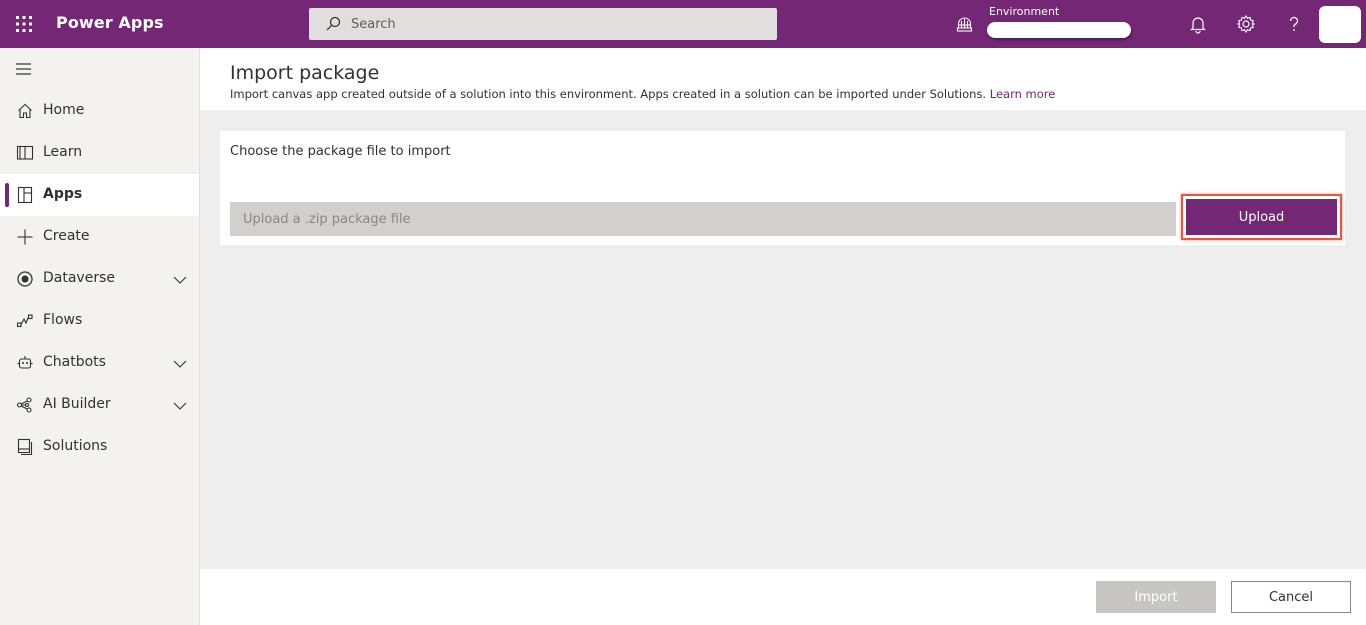  What do you see at coordinates (64, 110) in the screenshot?
I see `sidebar-item-label: Home` at bounding box center [64, 110].